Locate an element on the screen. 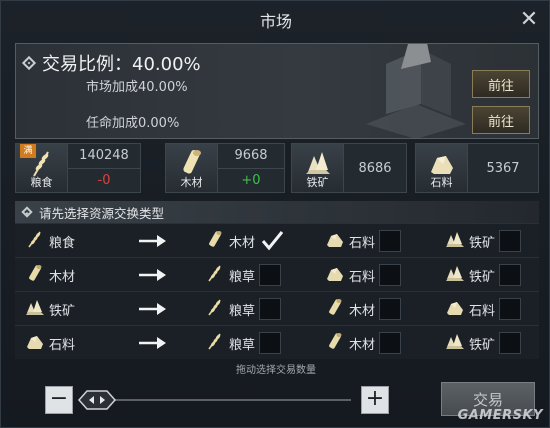  slider-handle-icon is located at coordinates (97, 400).